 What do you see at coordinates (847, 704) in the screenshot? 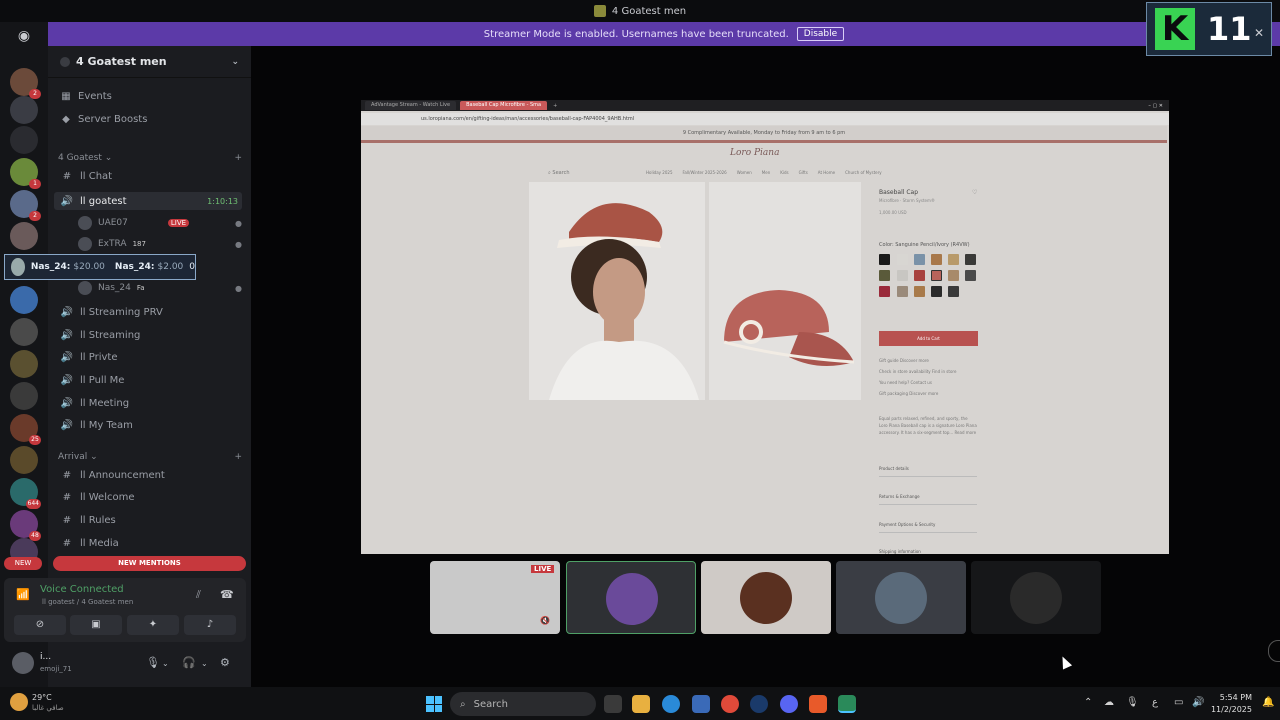
I see `active-app-icon` at bounding box center [847, 704].